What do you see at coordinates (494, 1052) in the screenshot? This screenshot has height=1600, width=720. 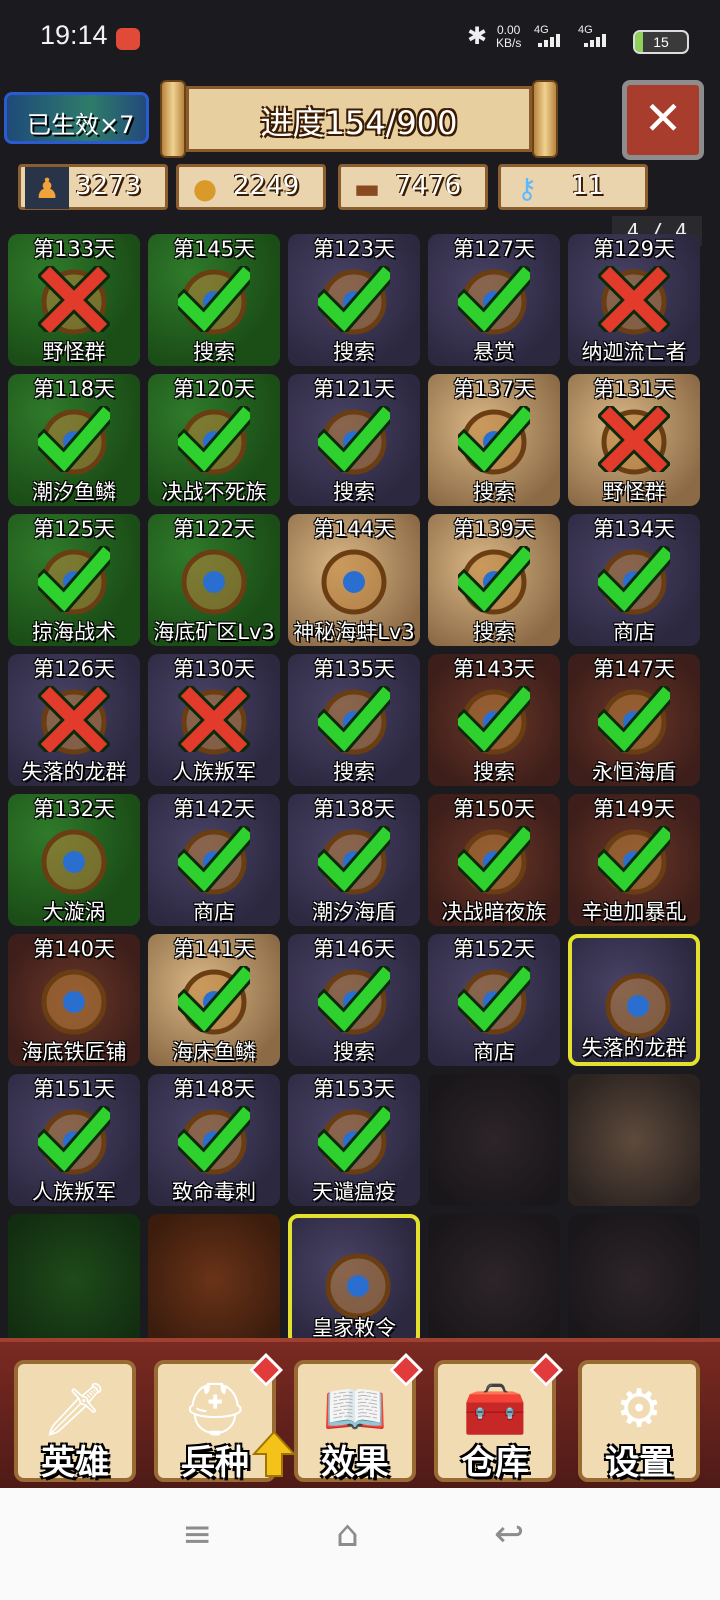 I see `event-name-label: 商店` at bounding box center [494, 1052].